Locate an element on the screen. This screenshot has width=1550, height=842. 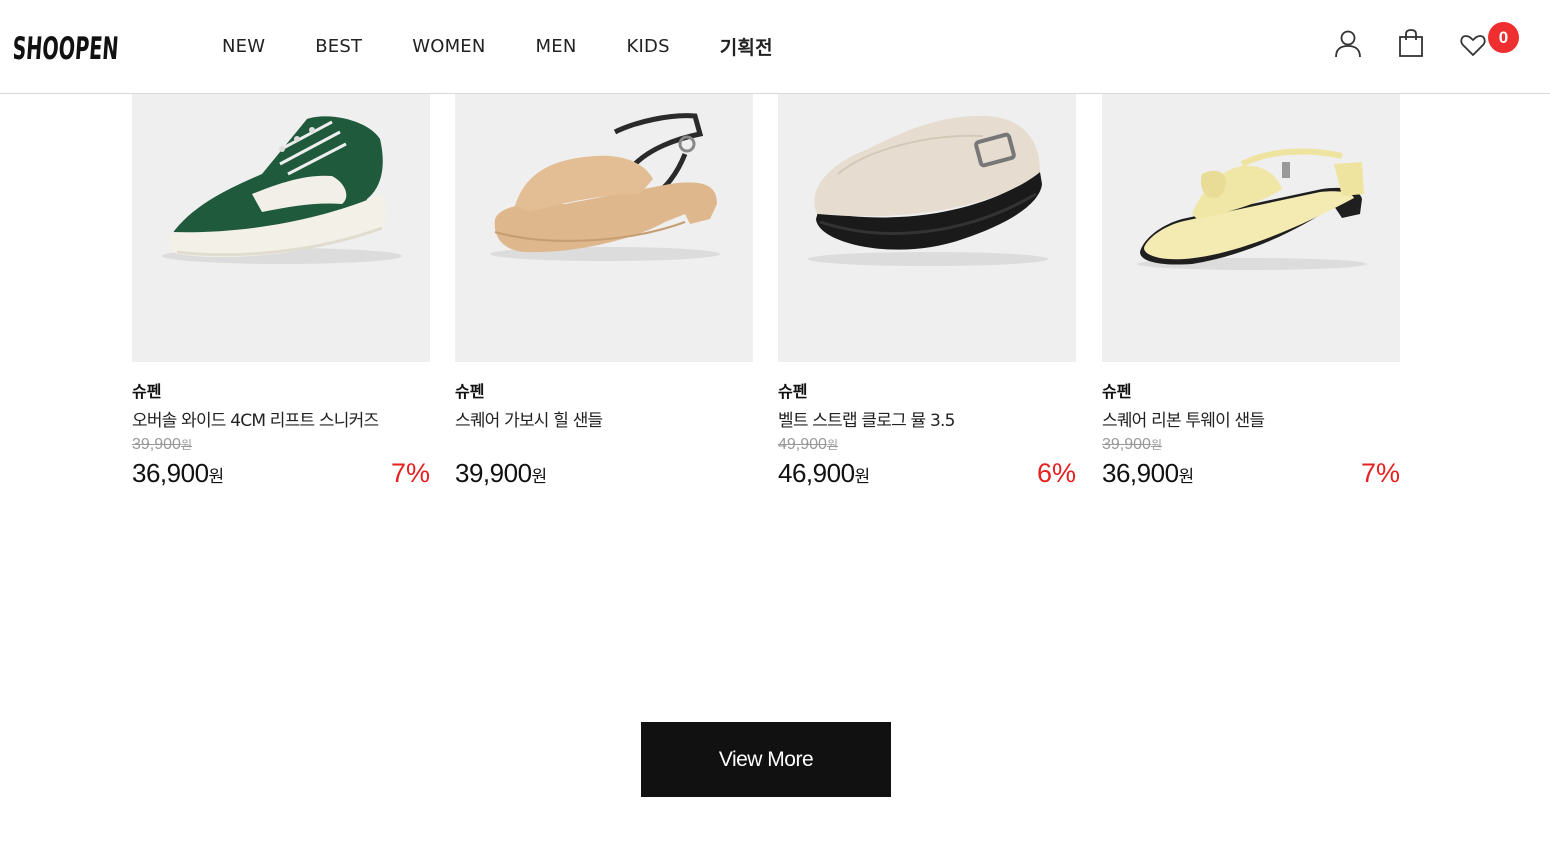
sale-price: 39,900원 is located at coordinates (501, 473).